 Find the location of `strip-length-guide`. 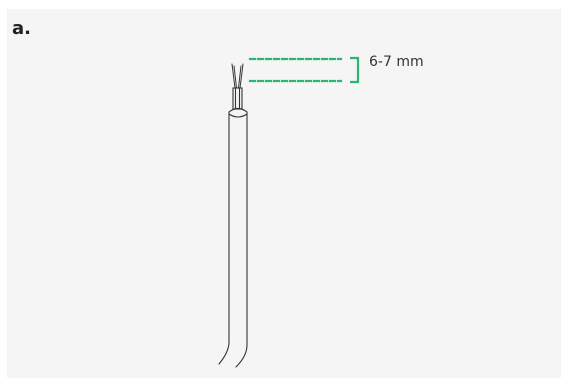

strip-length-guide is located at coordinates (295, 70).